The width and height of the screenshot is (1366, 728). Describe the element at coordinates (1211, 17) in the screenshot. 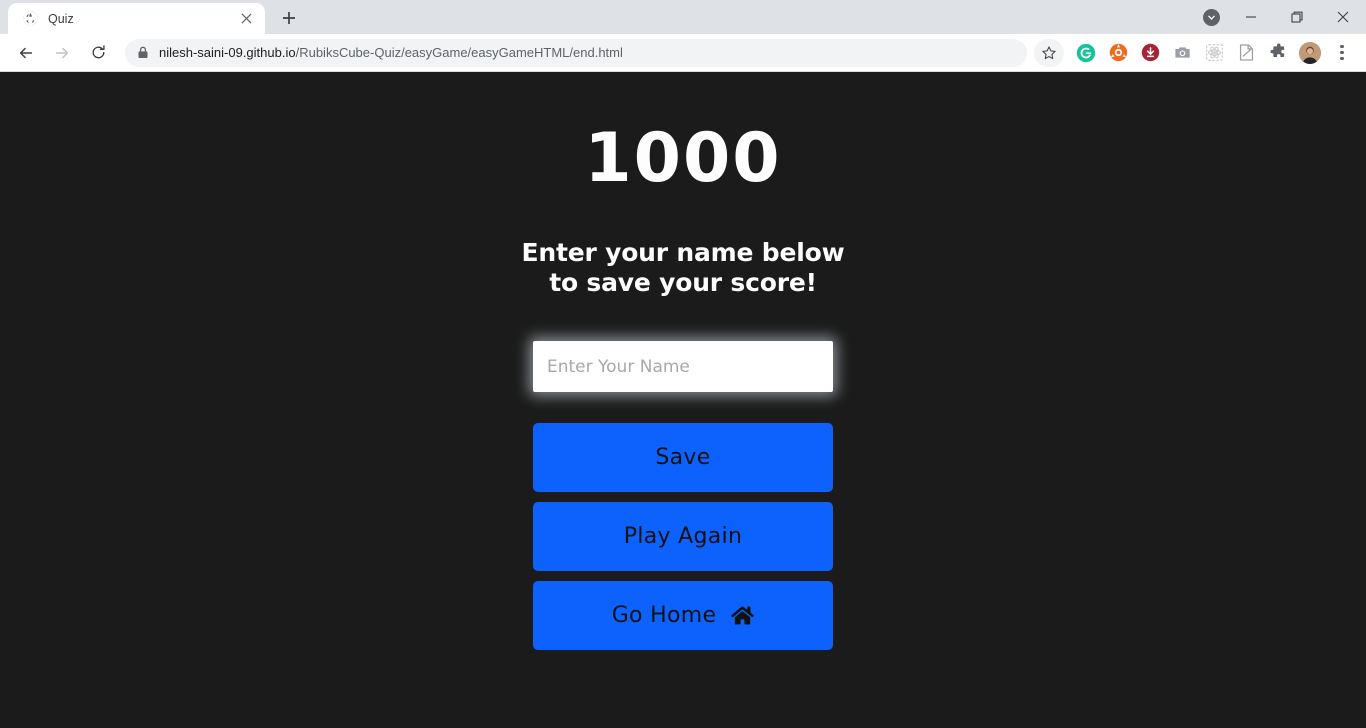

I see `chevron-down-icon` at that location.